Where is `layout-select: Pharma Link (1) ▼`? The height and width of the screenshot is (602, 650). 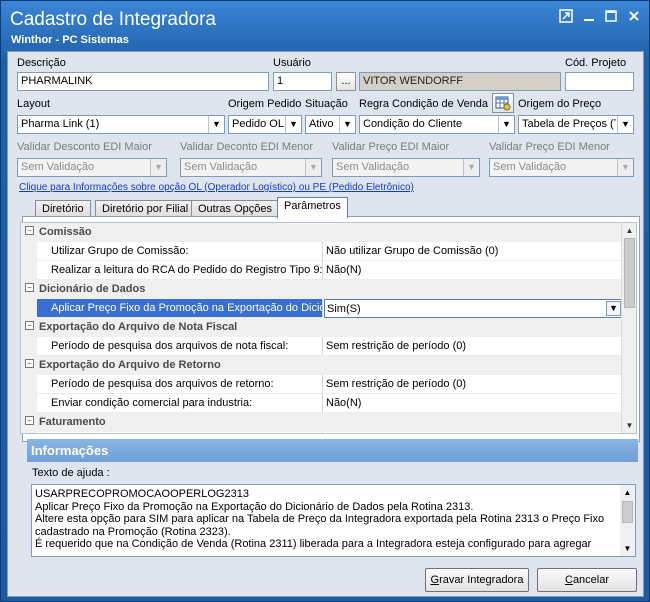
layout-select: Pharma Link (1) ▼ is located at coordinates (121, 124).